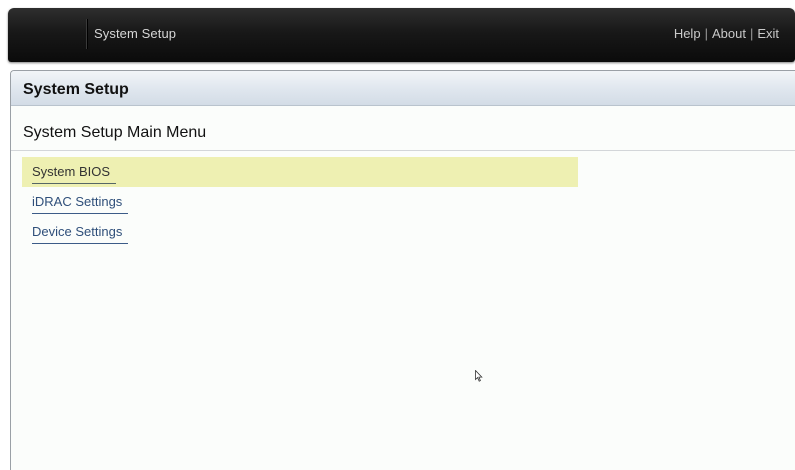 The height and width of the screenshot is (470, 795). Describe the element at coordinates (479, 376) in the screenshot. I see `mouse-pointer-icon` at that location.